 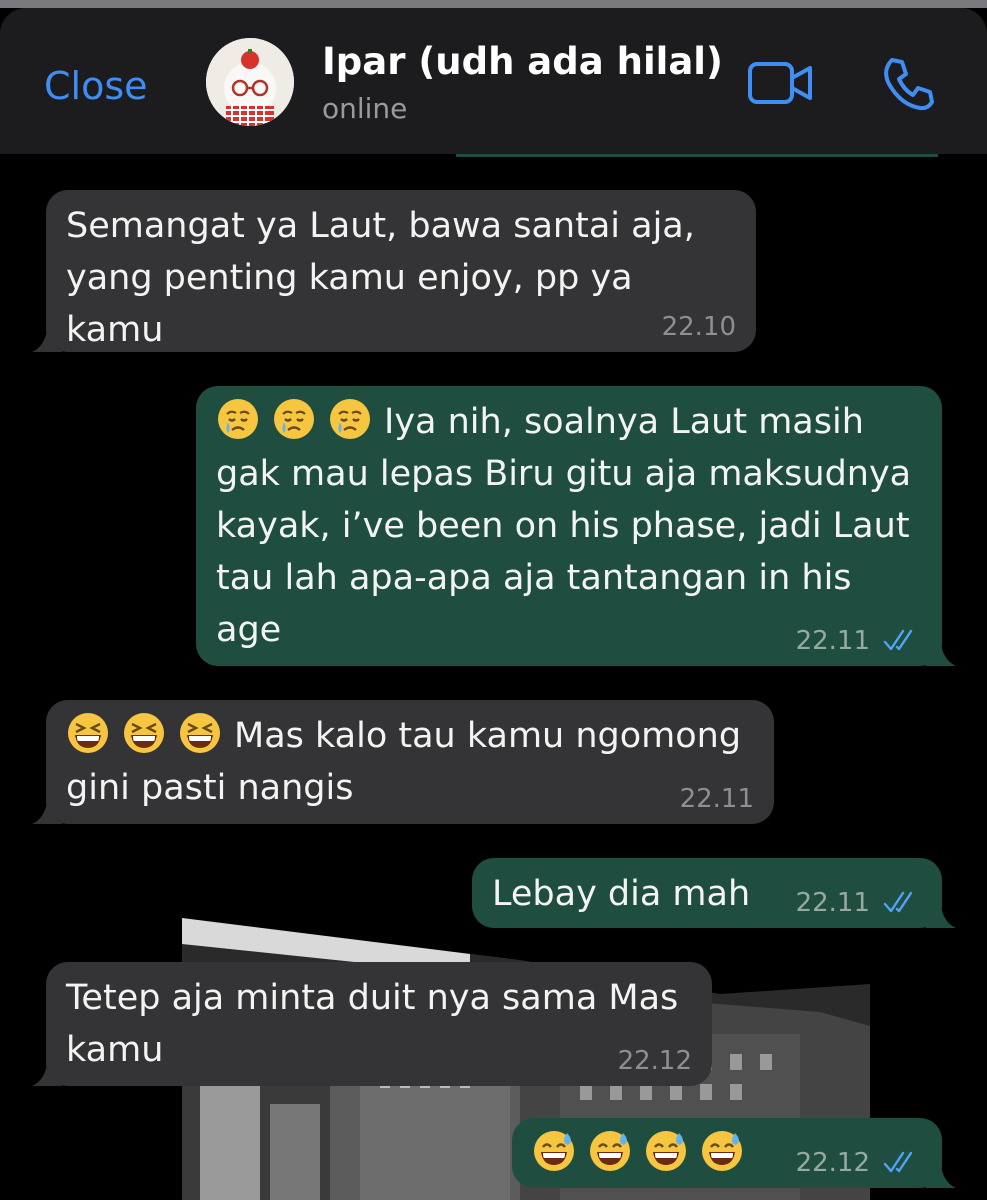 I want to click on message-outgoing: Lebay dia mah 22.11, so click(x=714, y=893).